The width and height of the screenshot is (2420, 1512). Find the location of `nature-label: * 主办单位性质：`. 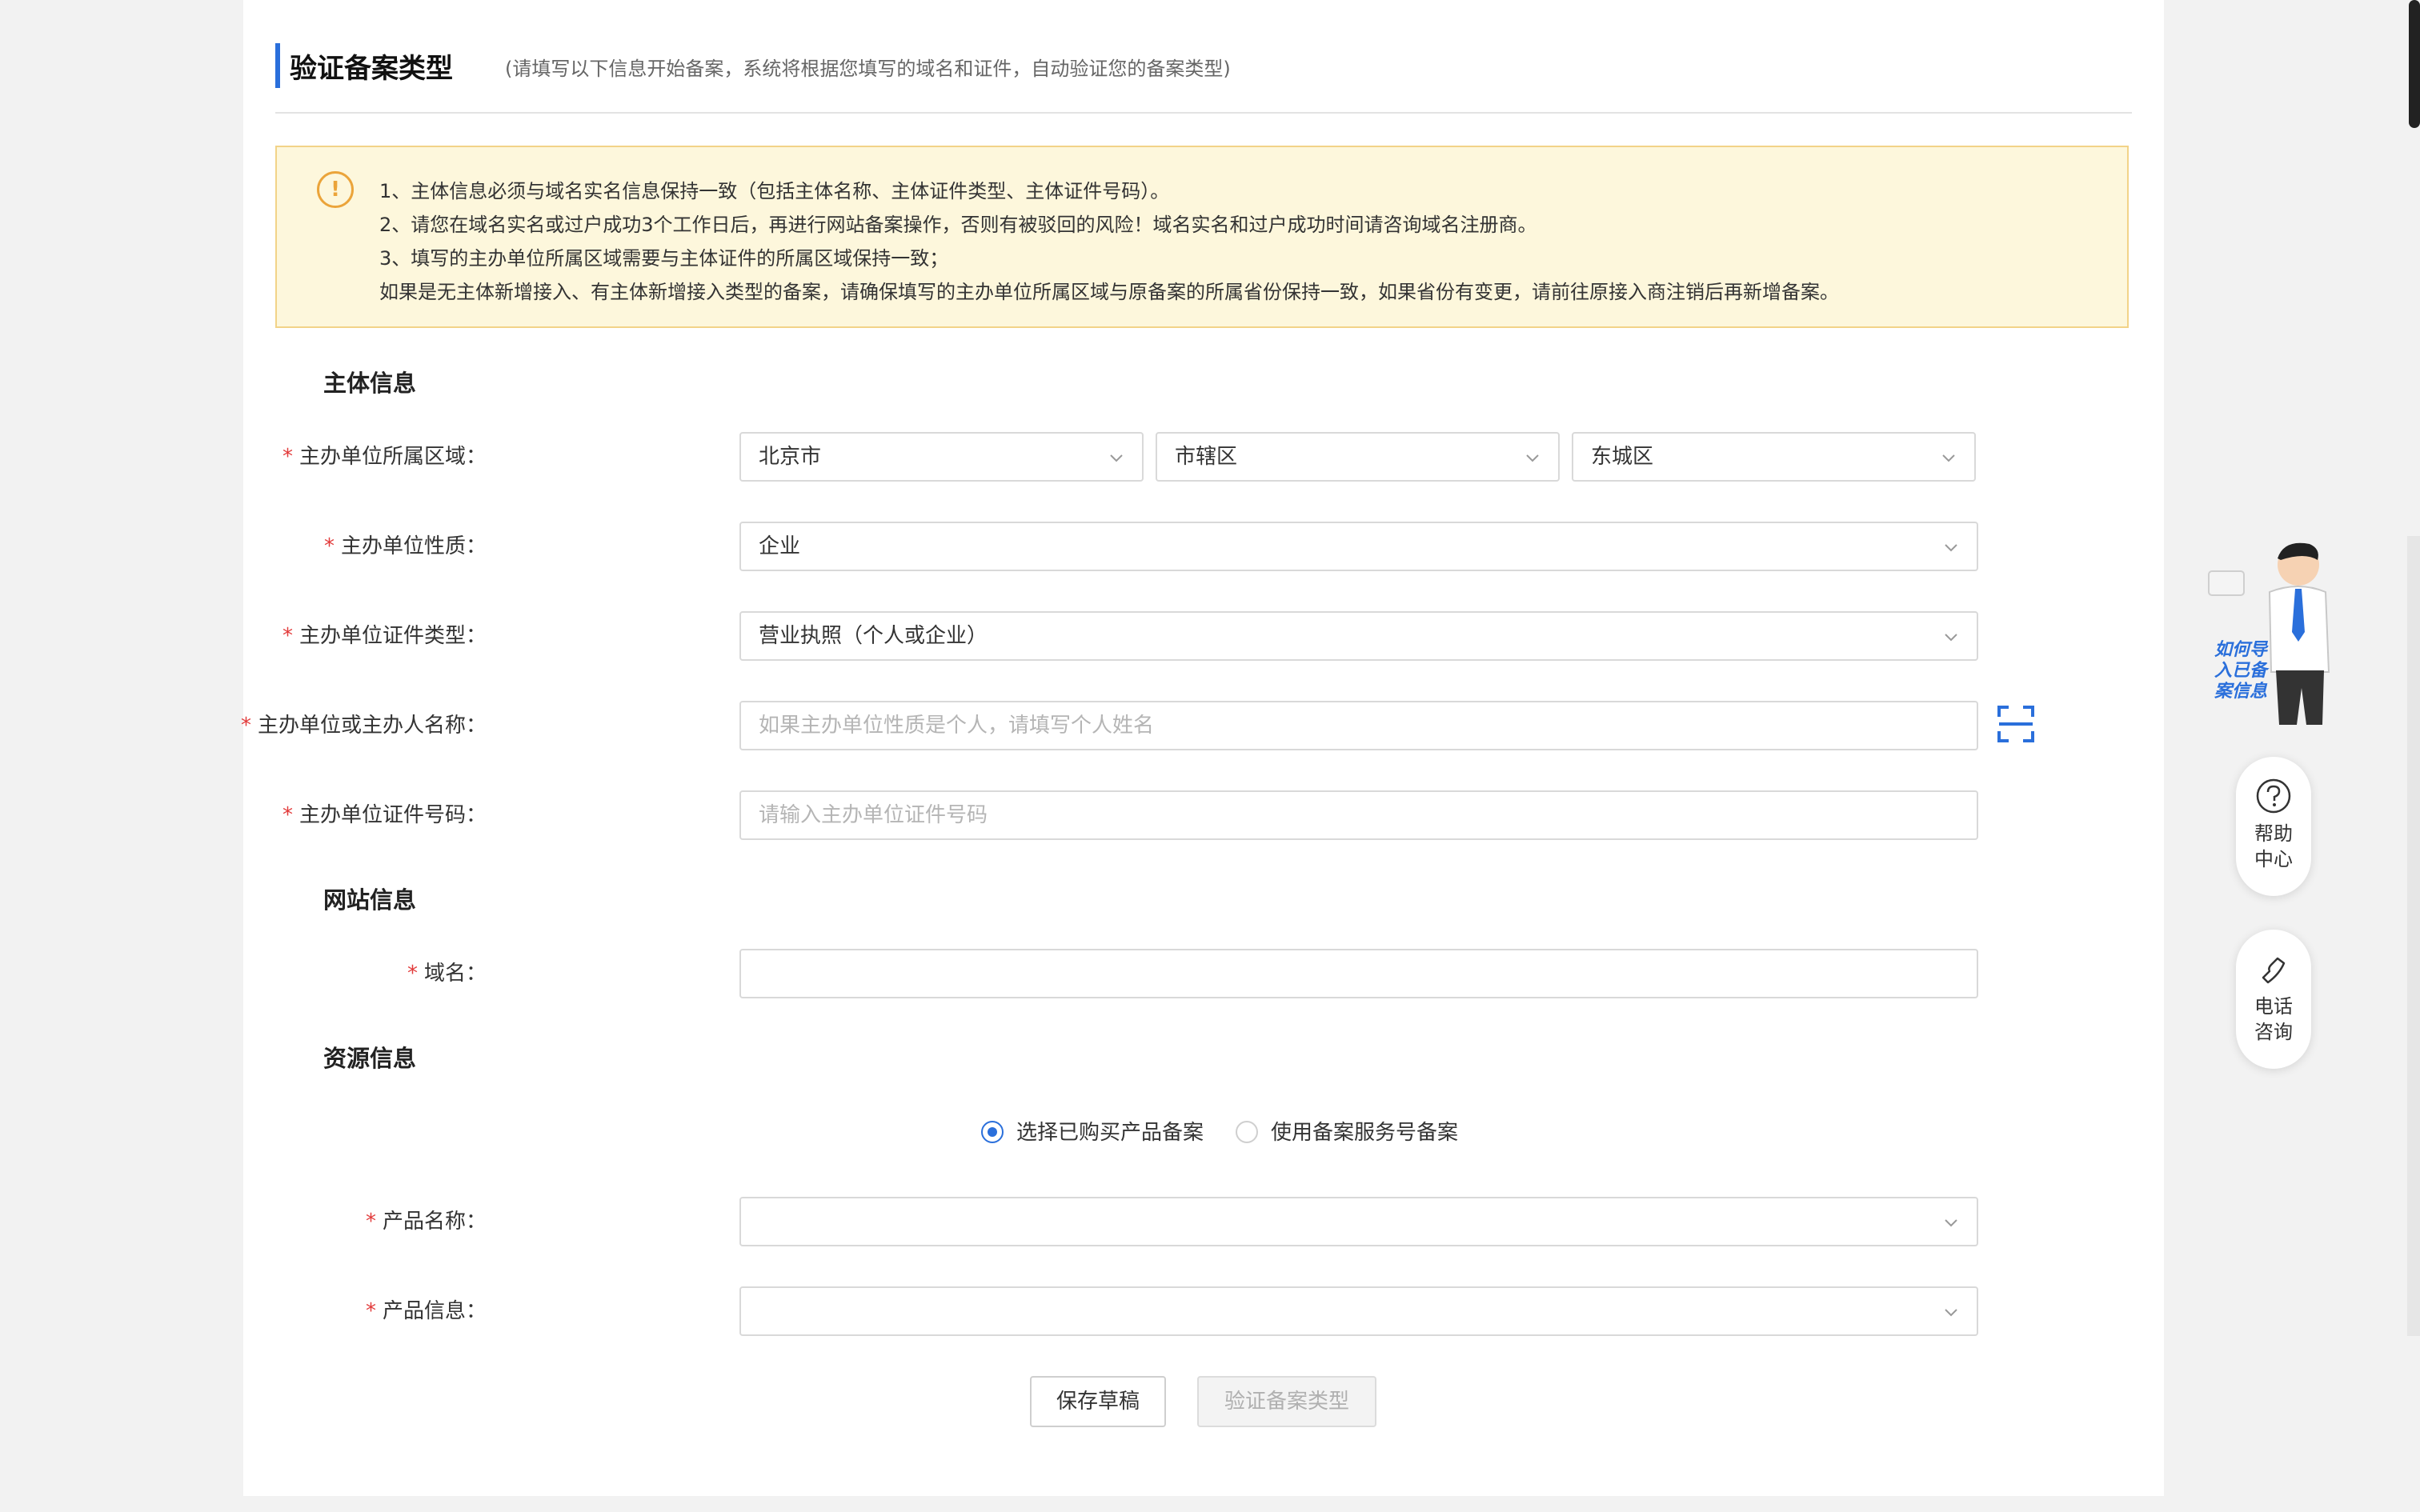

nature-label: * 主办单位性质： is located at coordinates (405, 546).